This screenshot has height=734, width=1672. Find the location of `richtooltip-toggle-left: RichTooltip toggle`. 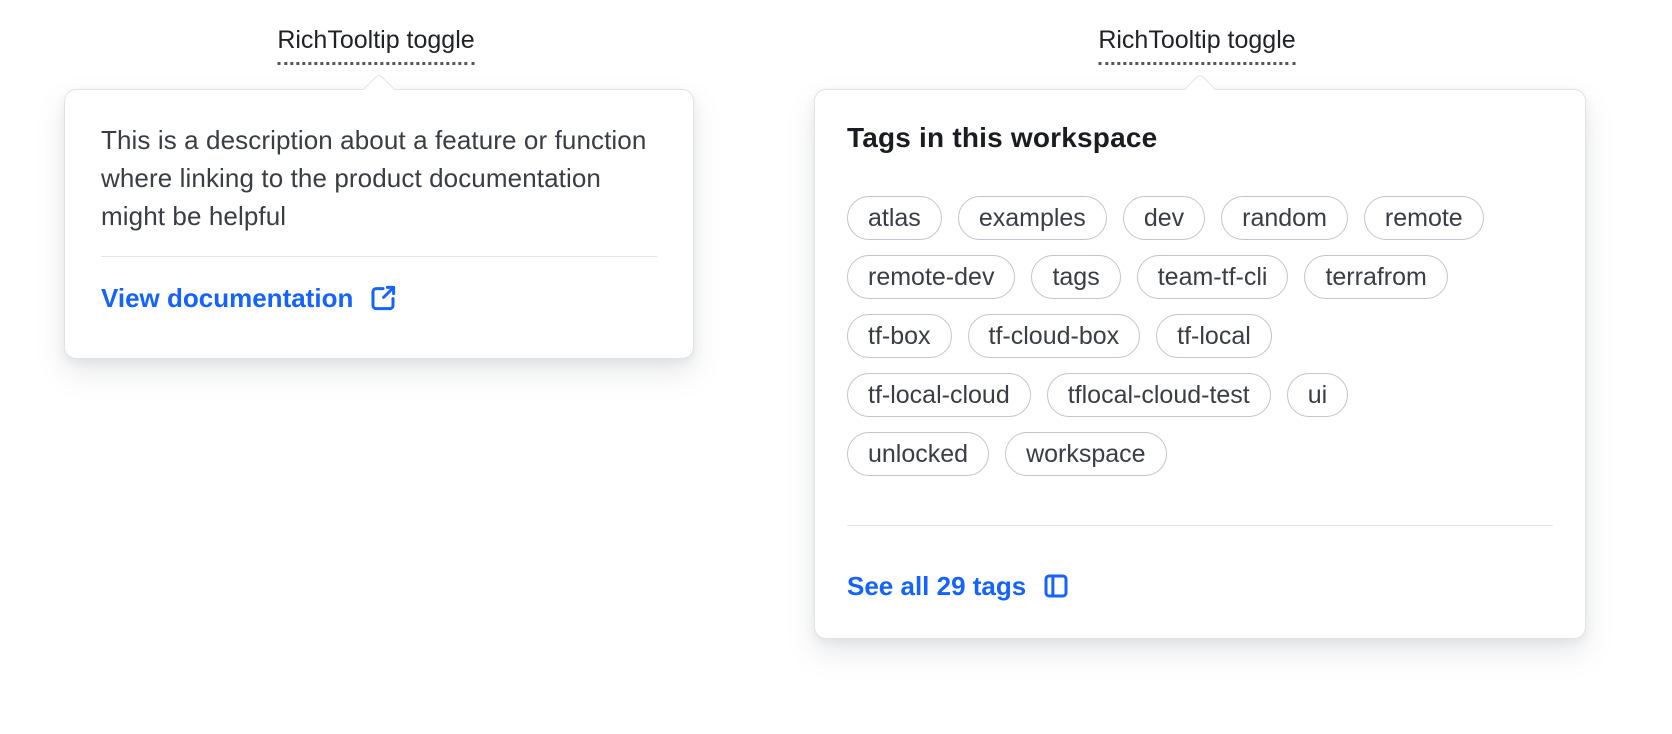

richtooltip-toggle-left: RichTooltip toggle is located at coordinates (376, 44).